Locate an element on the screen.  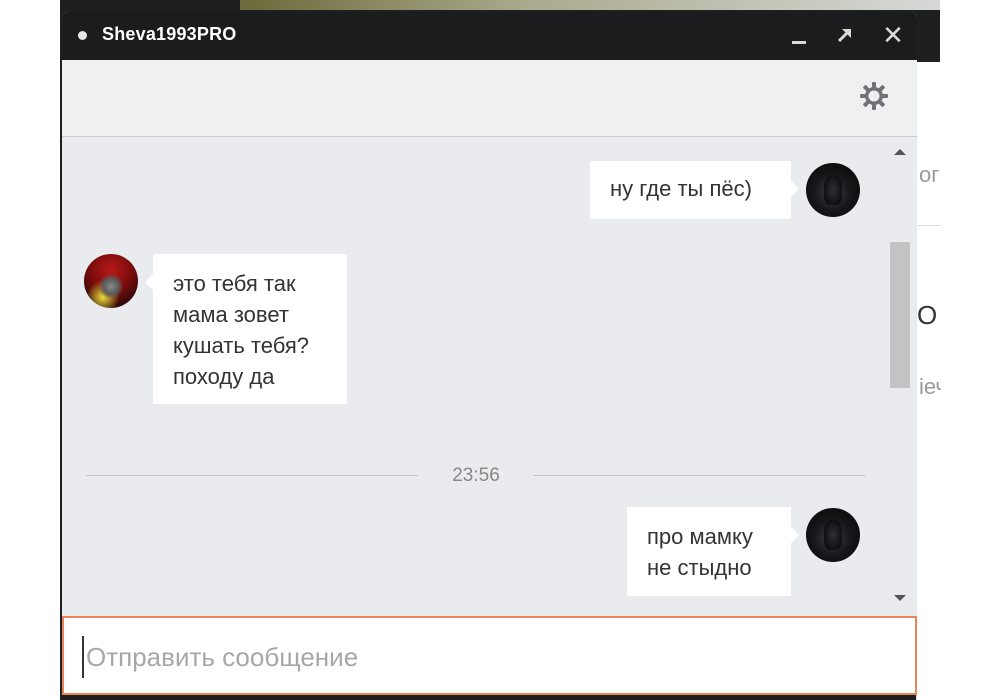
close-button: ✕ is located at coordinates (893, 35).